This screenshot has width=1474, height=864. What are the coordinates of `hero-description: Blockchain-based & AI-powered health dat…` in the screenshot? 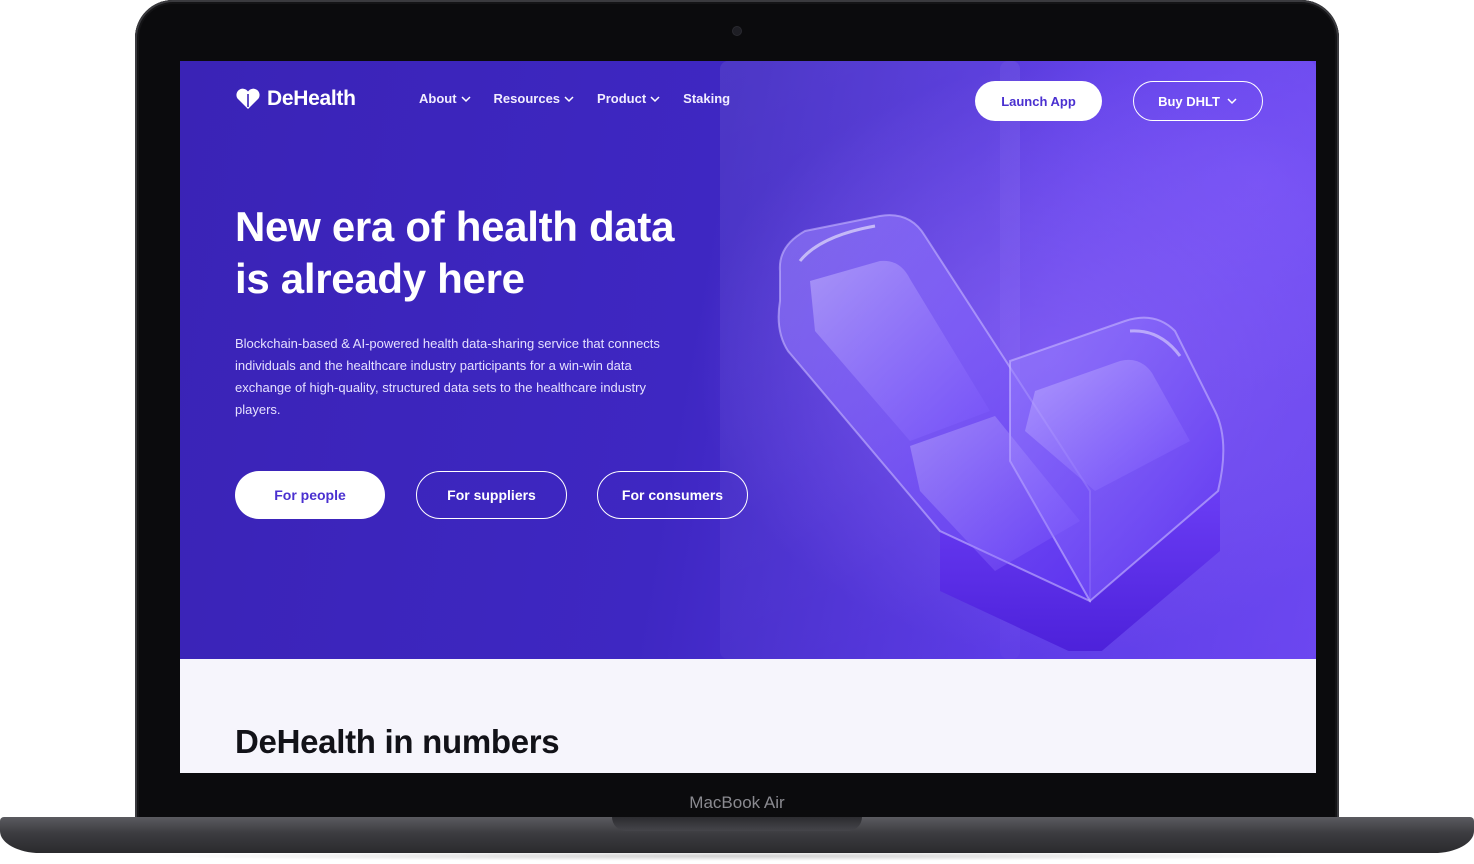 It's located at (447, 376).